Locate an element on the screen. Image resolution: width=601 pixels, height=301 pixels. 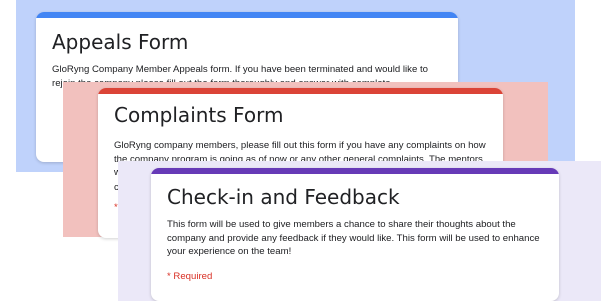
complaints-form-accent-bar is located at coordinates (300, 91).